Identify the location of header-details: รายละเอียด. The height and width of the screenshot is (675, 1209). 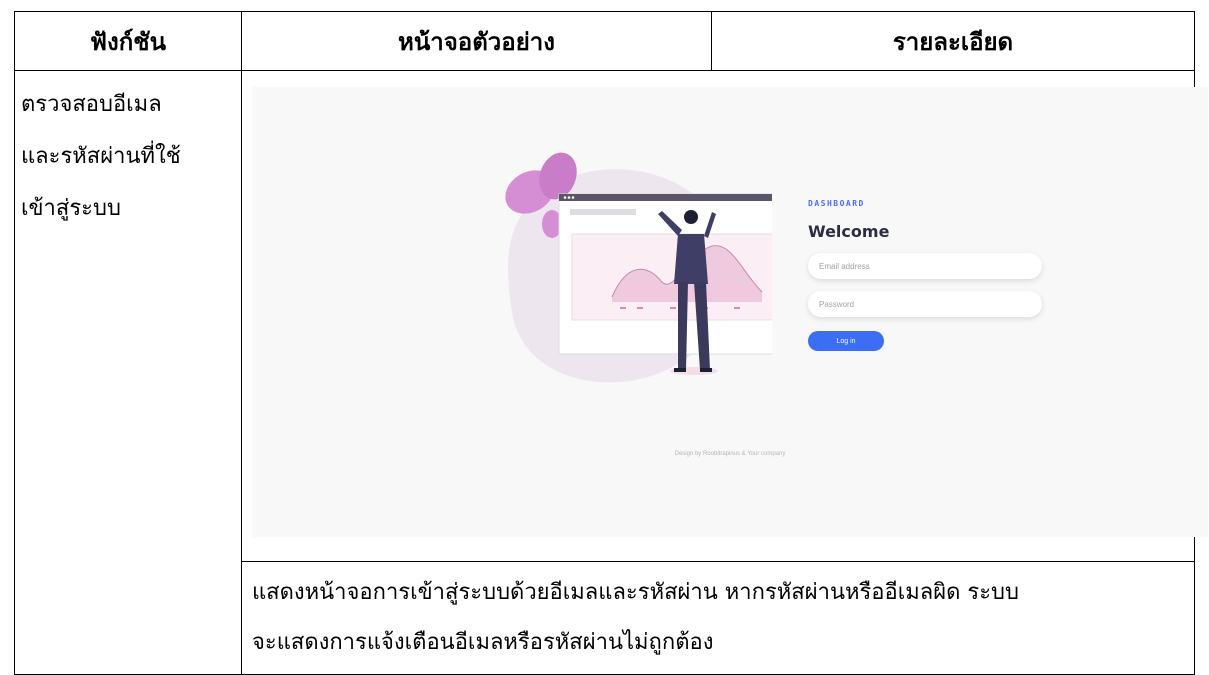
(953, 41).